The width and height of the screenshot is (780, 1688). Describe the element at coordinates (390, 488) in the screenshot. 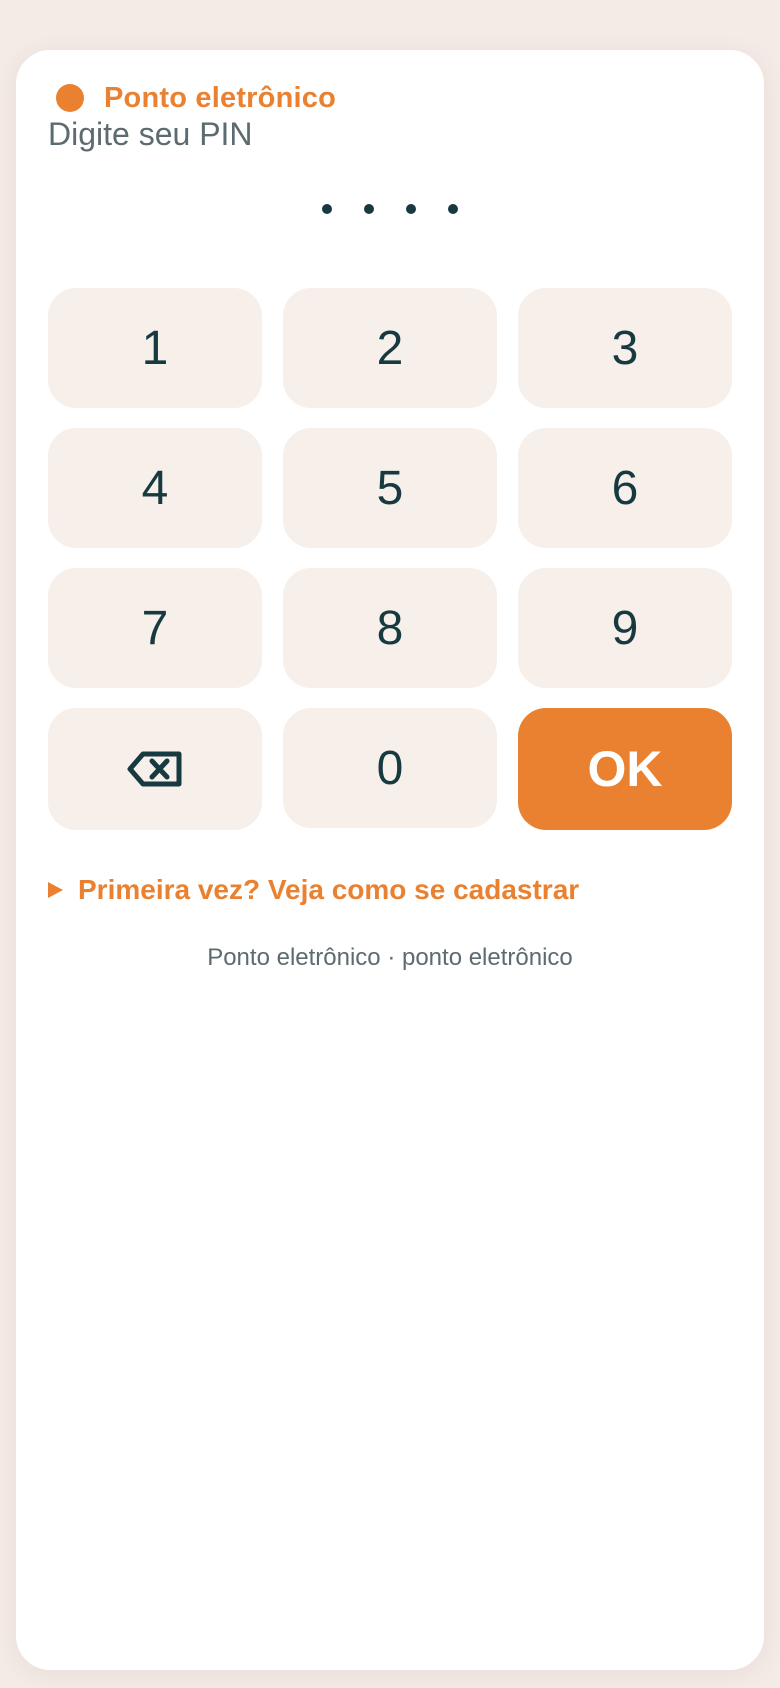

I see `key-5: 5` at that location.